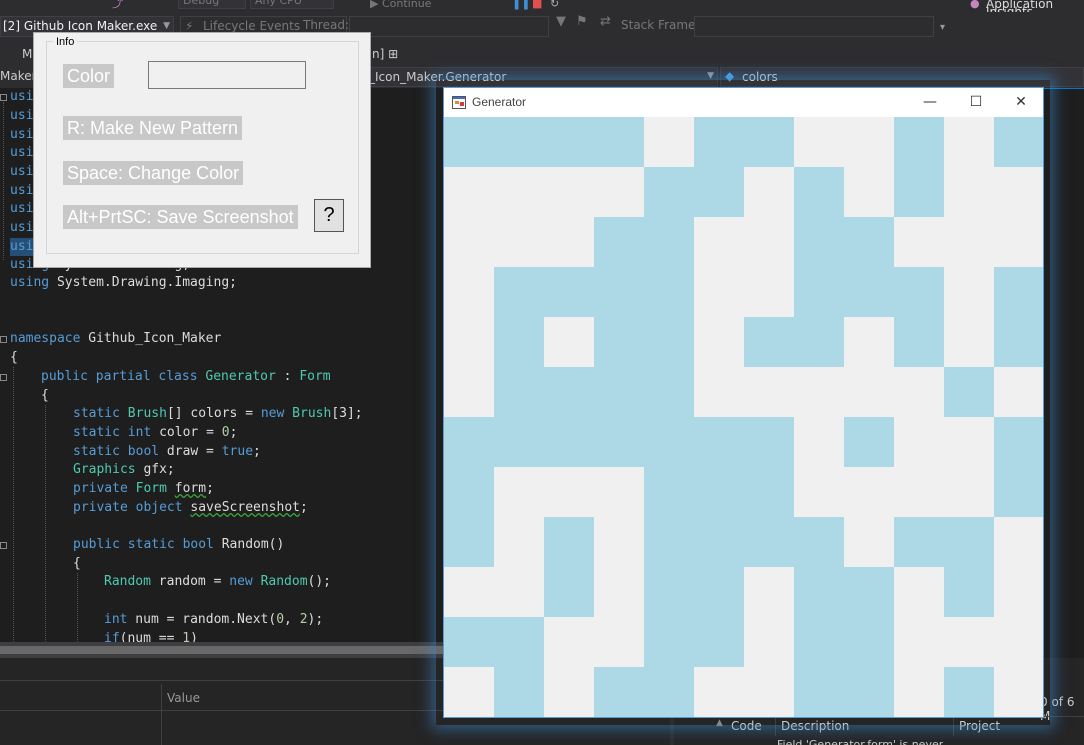  Describe the element at coordinates (212, 4) in the screenshot. I see `configuration-combo: Debug` at that location.